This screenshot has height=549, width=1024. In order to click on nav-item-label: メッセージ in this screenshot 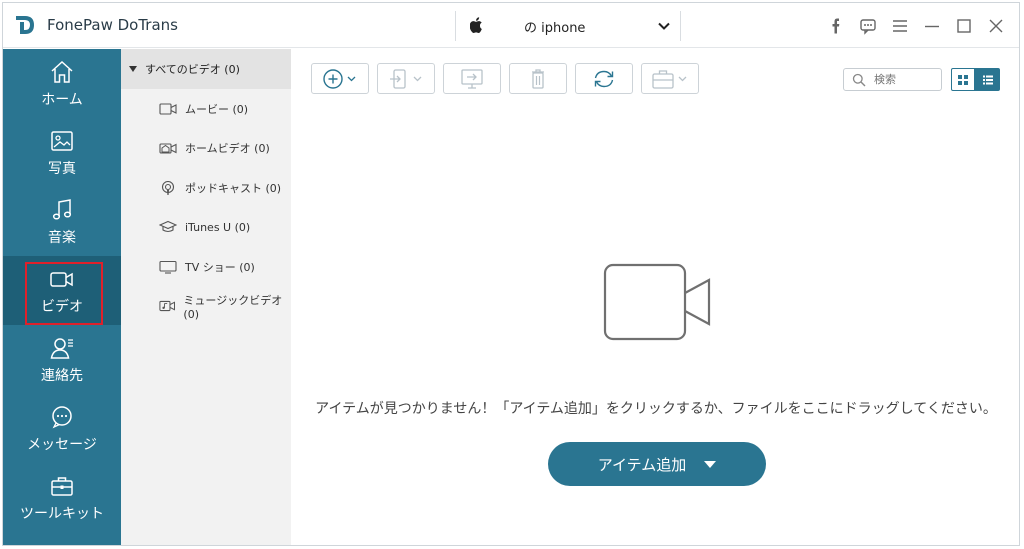, I will do `click(62, 444)`.